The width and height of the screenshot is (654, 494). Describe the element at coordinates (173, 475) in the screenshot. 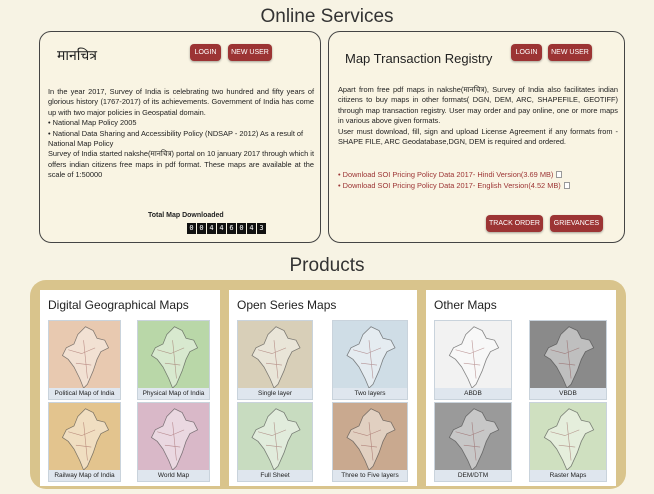

I see `thumbnail-caption: World Map` at that location.